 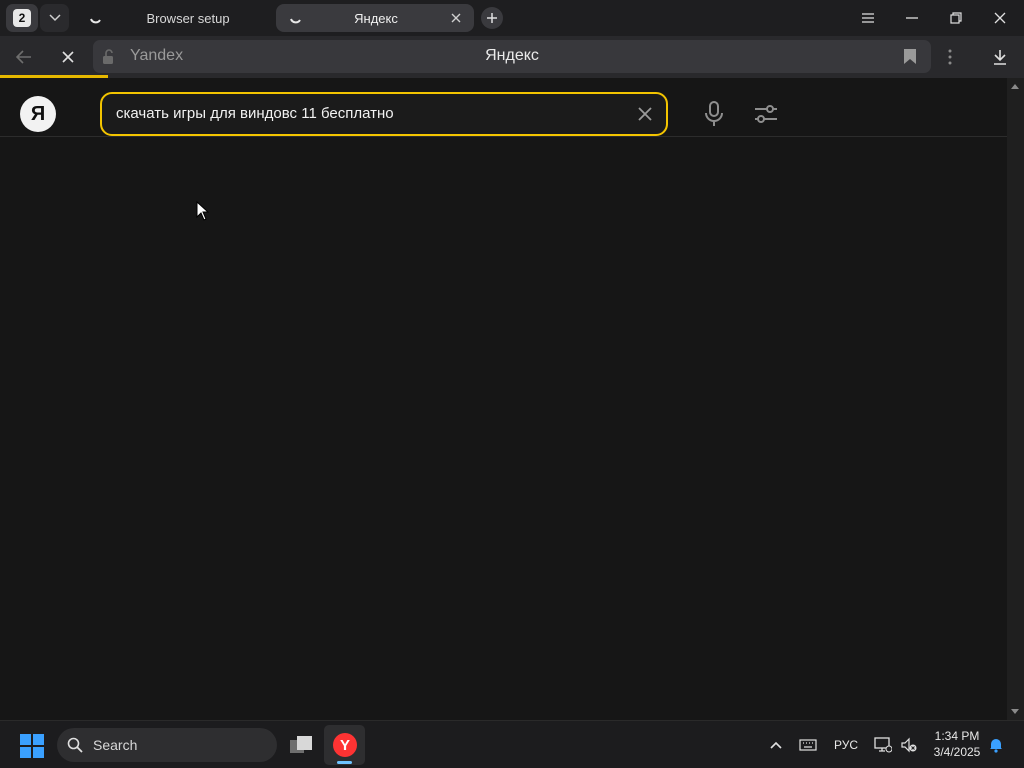 I want to click on touch-keyboard-button, so click(x=808, y=745).